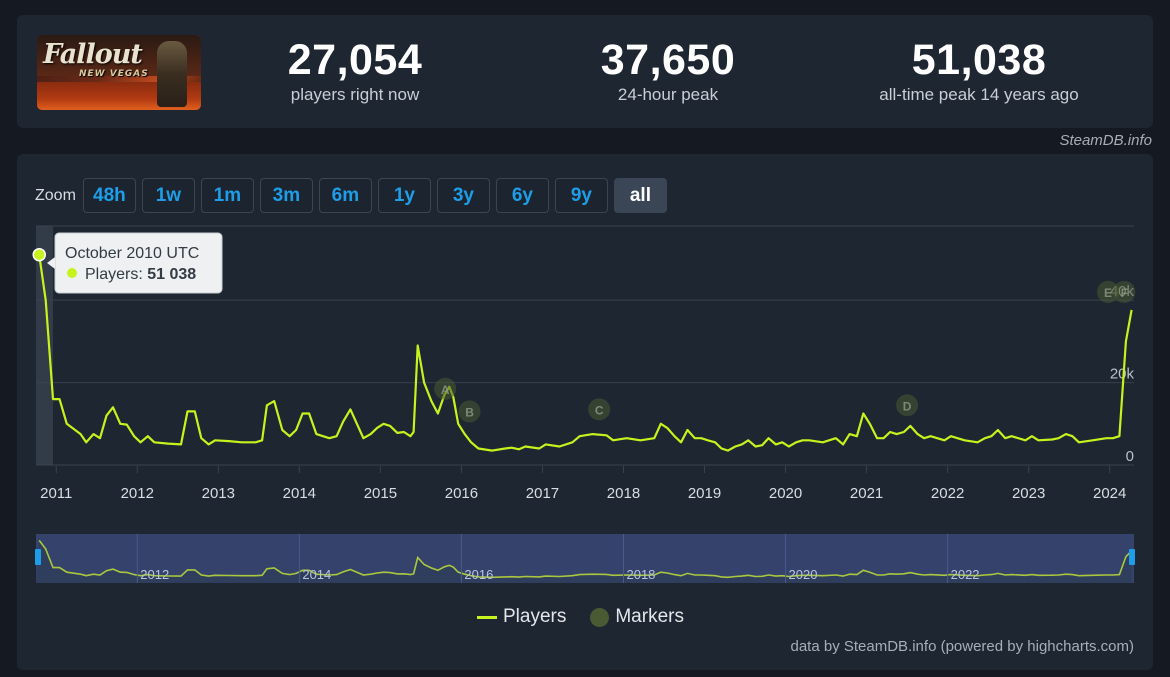 The image size is (1170, 677). I want to click on x-tick-label: 2024, so click(1109, 493).